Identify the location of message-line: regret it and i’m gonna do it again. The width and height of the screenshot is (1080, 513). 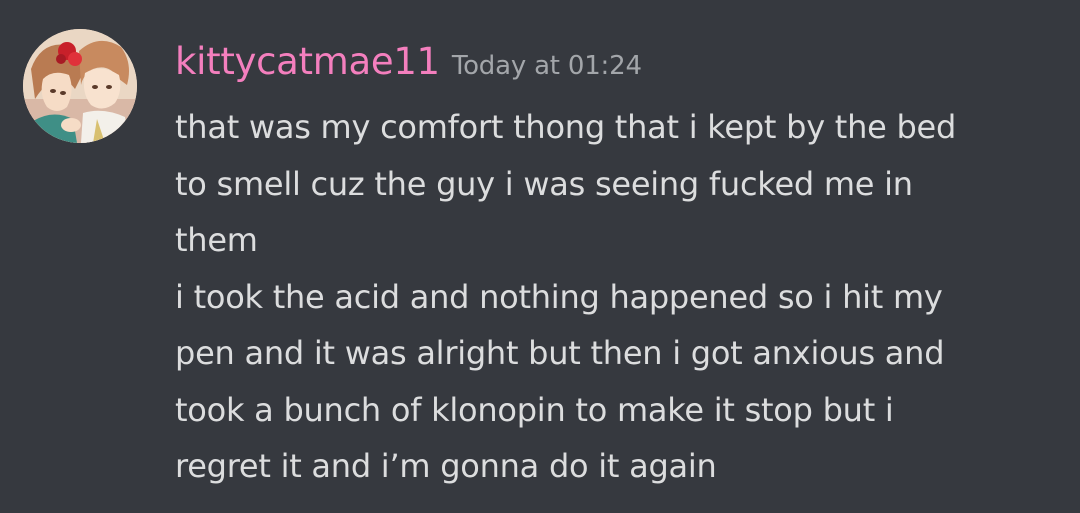
(446, 466).